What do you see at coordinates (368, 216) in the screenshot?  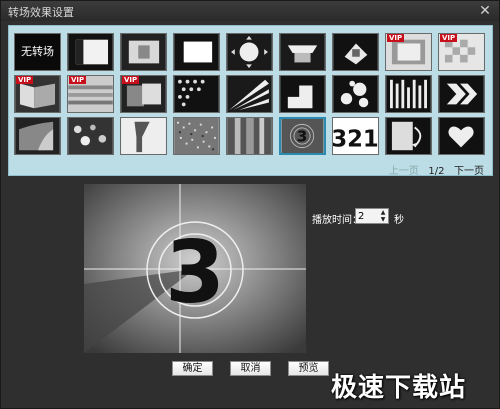 I see `duration-input` at bounding box center [368, 216].